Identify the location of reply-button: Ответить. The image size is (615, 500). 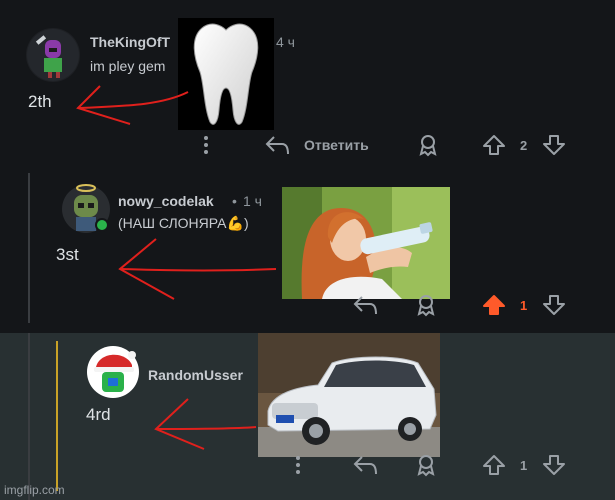
(336, 145).